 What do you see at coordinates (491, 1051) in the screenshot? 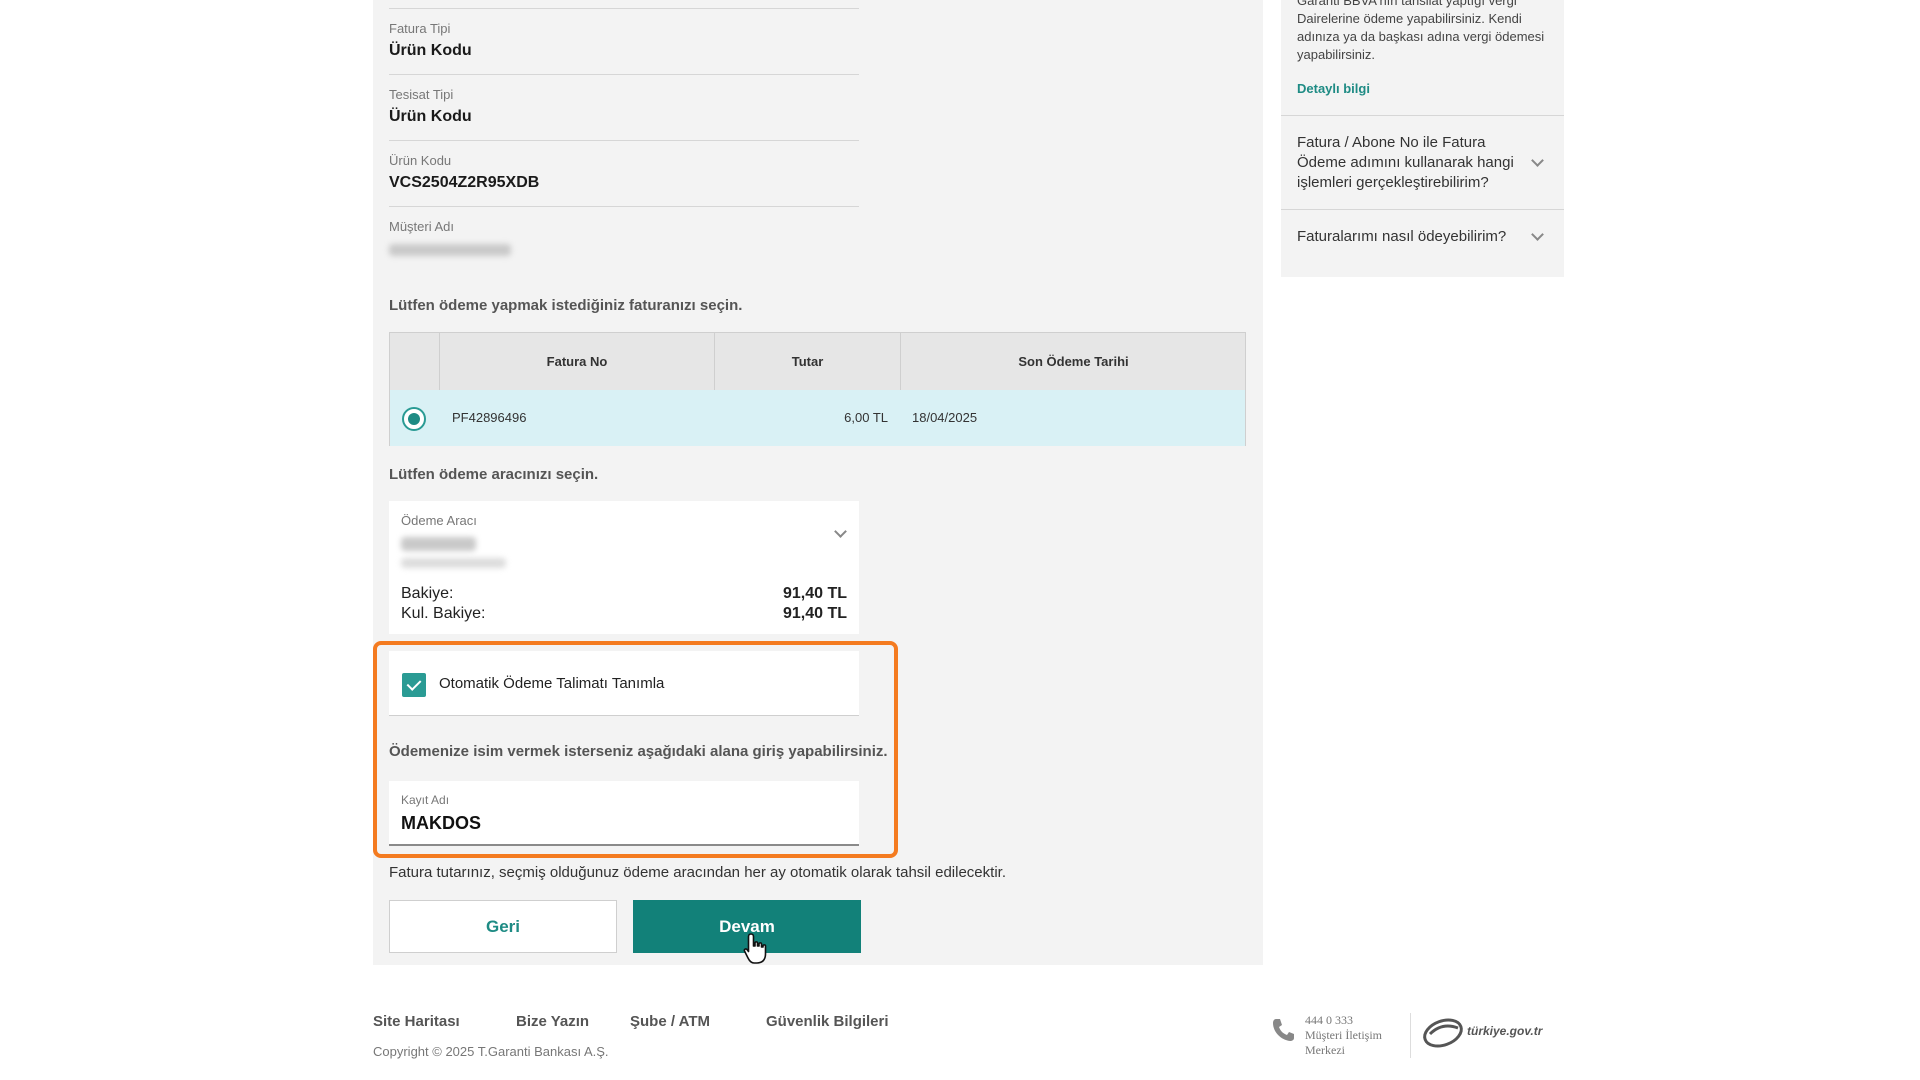
I see `copyright: Copyright © 2025 T.Garanti Bankası A.Ş.` at bounding box center [491, 1051].